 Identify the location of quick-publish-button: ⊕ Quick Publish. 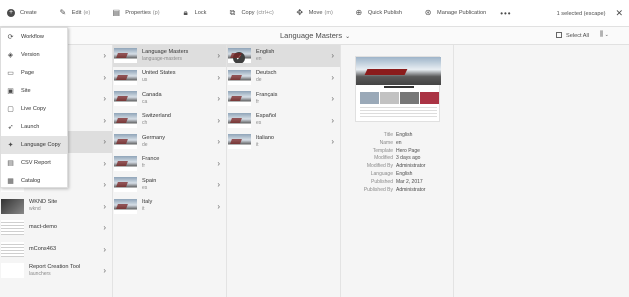
(378, 13).